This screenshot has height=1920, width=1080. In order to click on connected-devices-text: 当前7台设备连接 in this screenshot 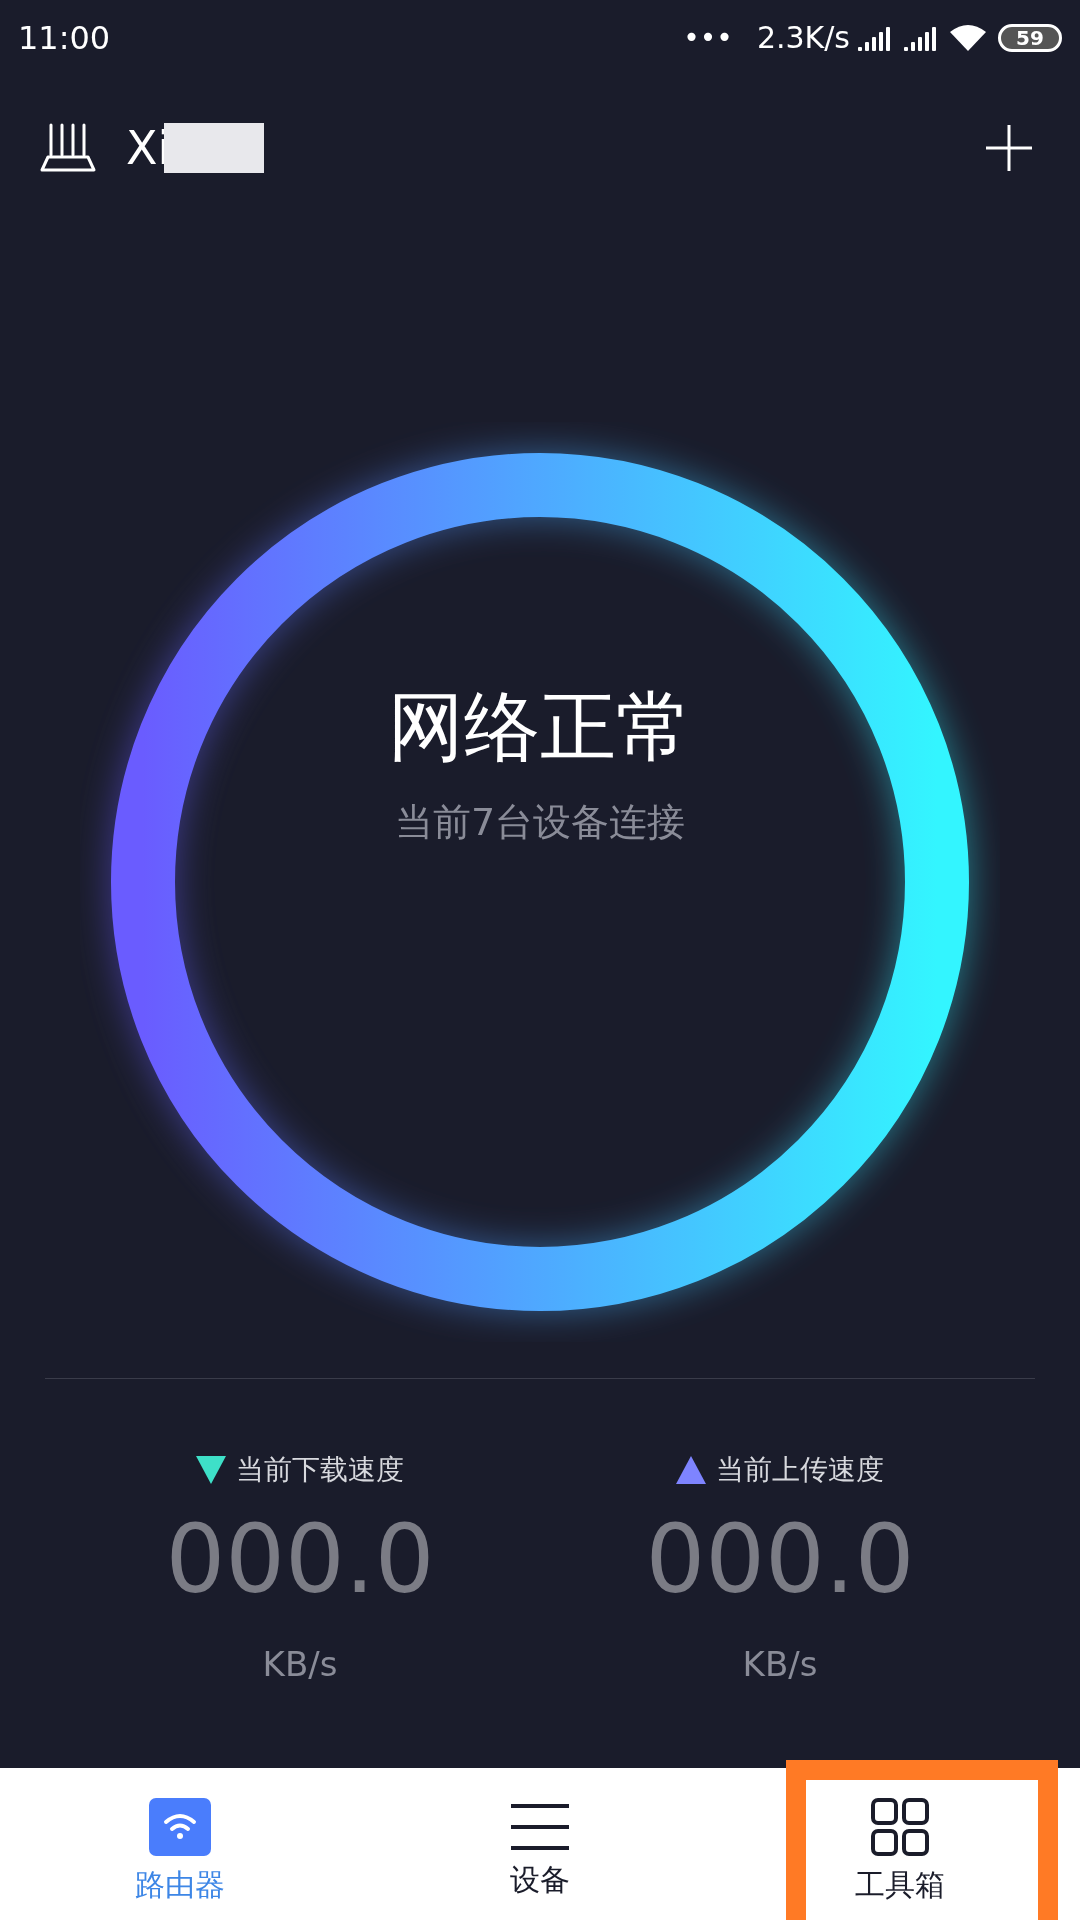, I will do `click(540, 822)`.